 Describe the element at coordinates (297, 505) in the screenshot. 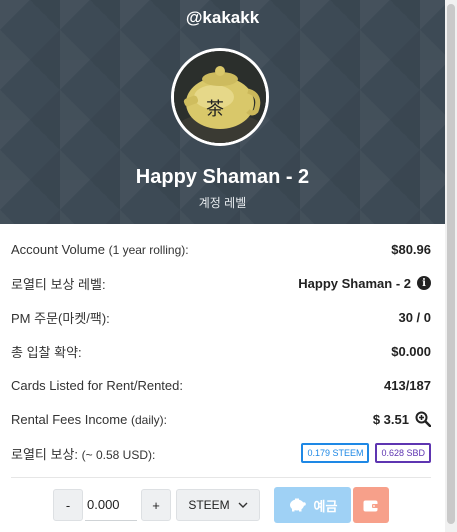

I see `piggy-bank-icon` at that location.